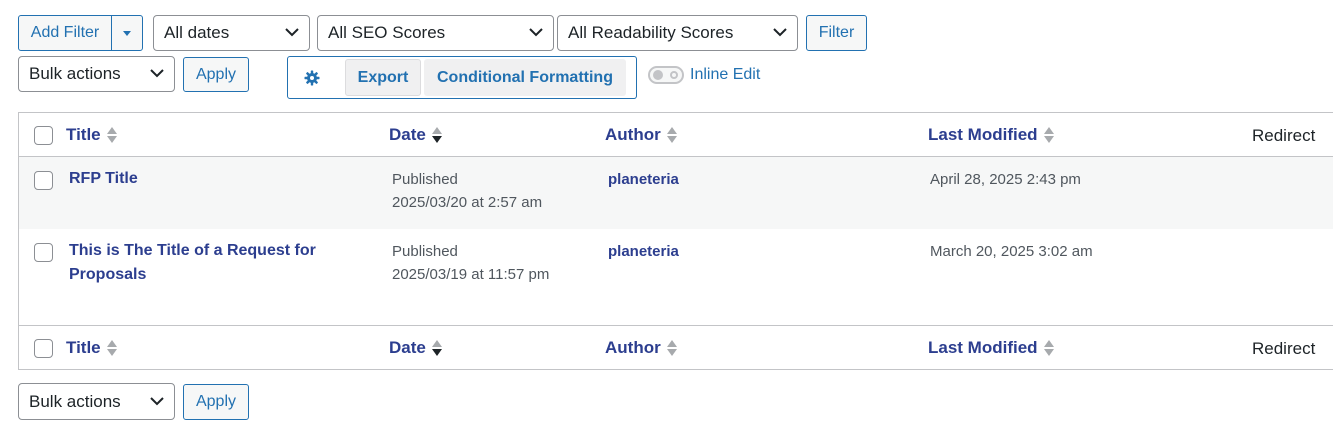 This screenshot has height=431, width=1333. I want to click on export-toolbar-group: Export Conditional Formatting, so click(462, 77).